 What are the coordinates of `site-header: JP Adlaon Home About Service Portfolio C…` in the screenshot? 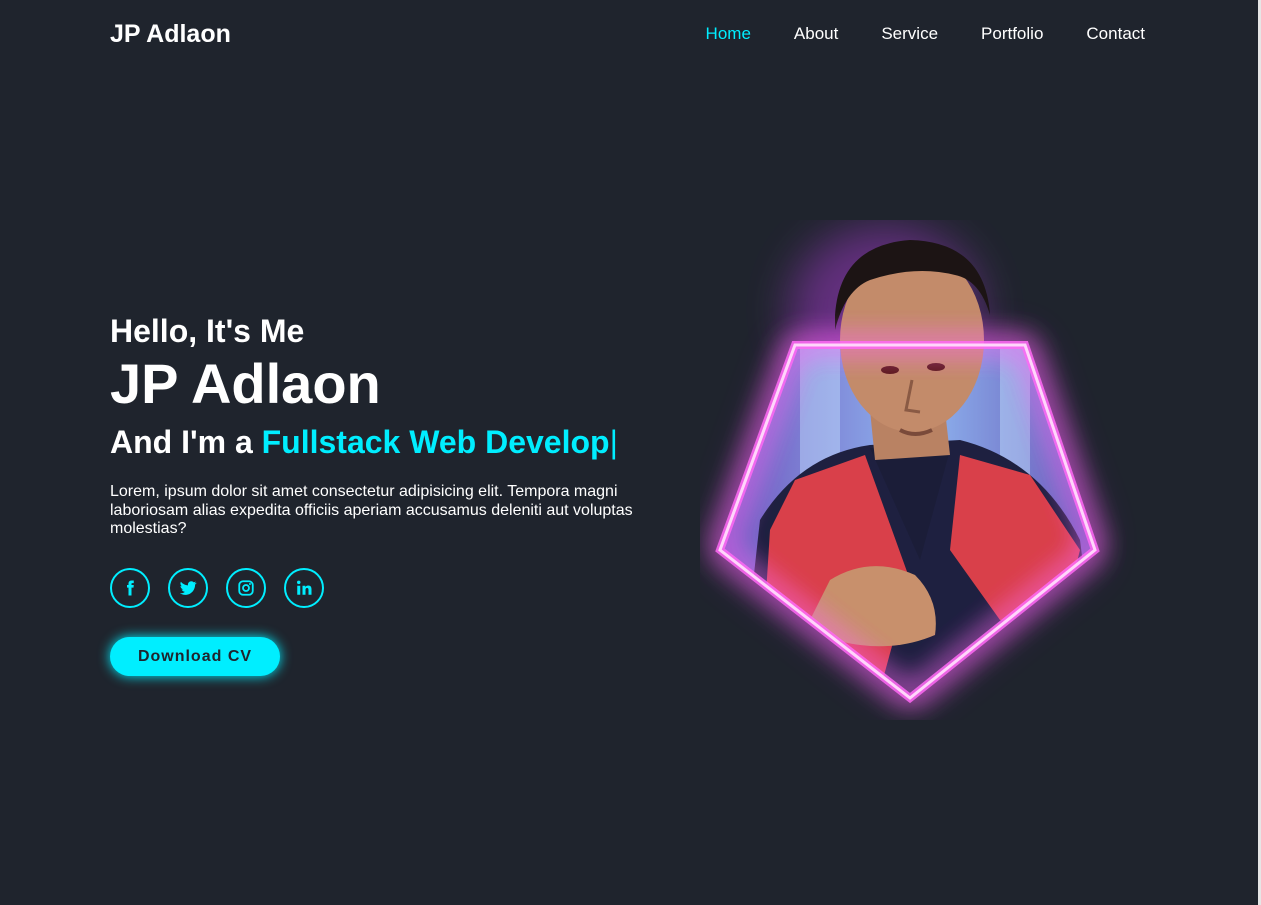 It's located at (629, 35).